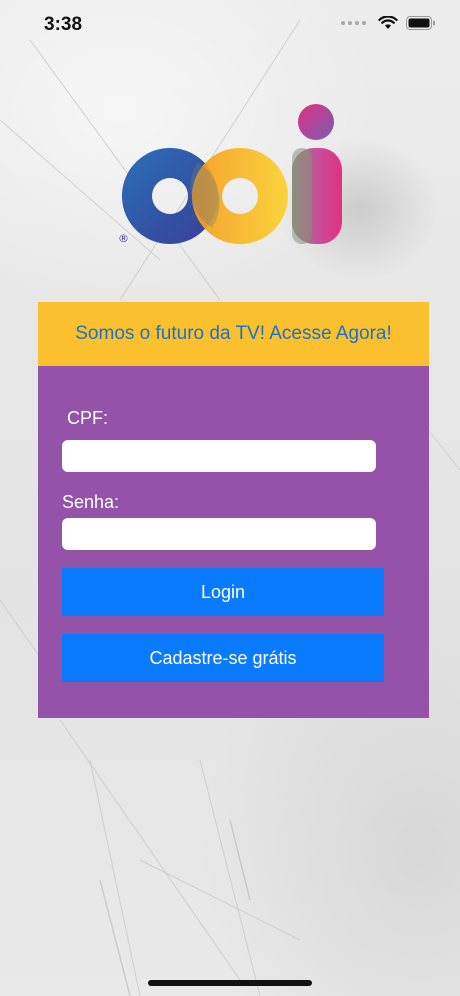 Image resolution: width=460 pixels, height=996 pixels. I want to click on status-time: 3:38, so click(63, 24).